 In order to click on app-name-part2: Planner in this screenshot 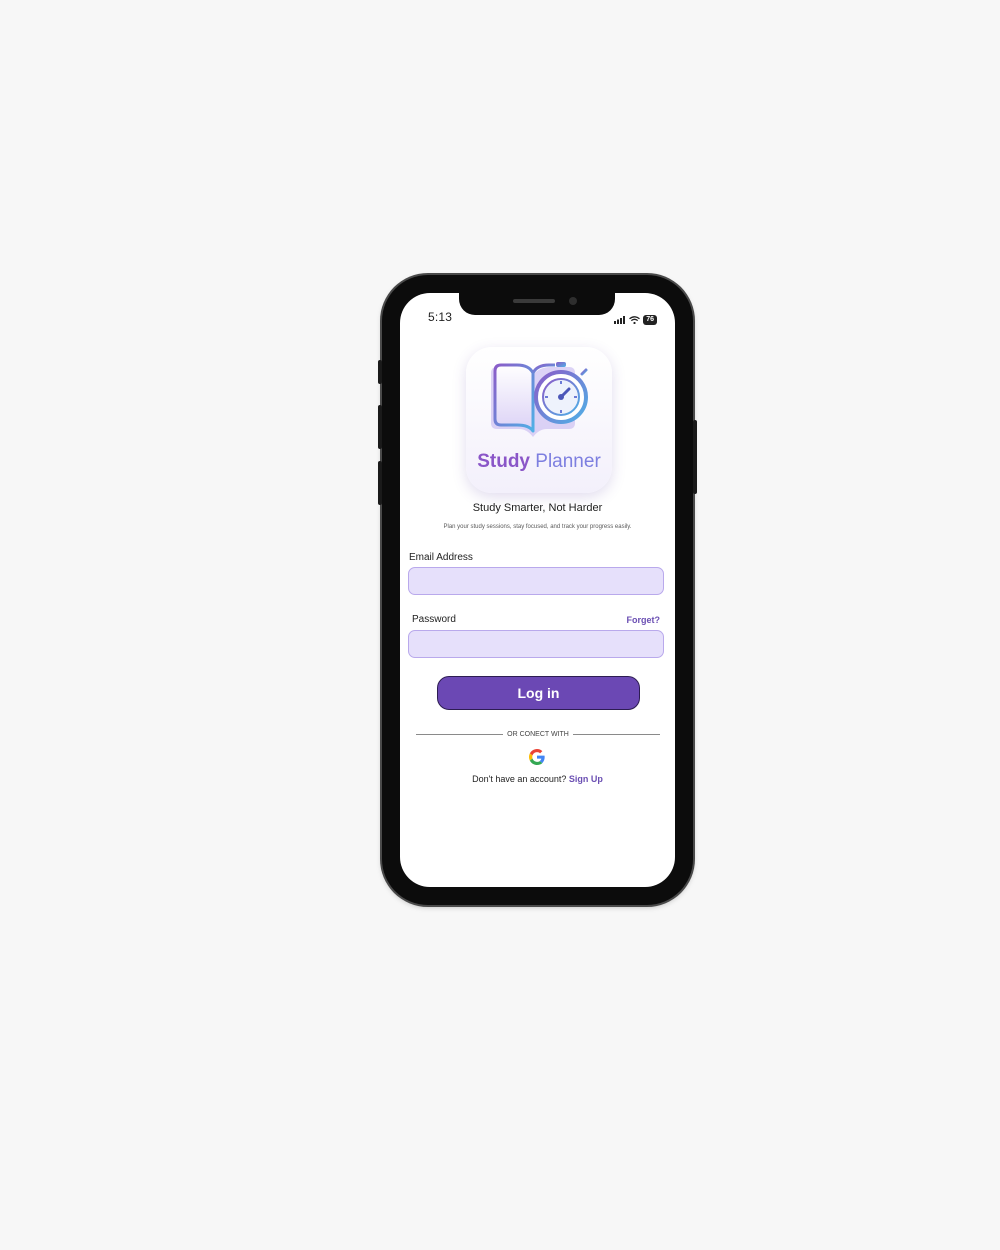, I will do `click(568, 461)`.